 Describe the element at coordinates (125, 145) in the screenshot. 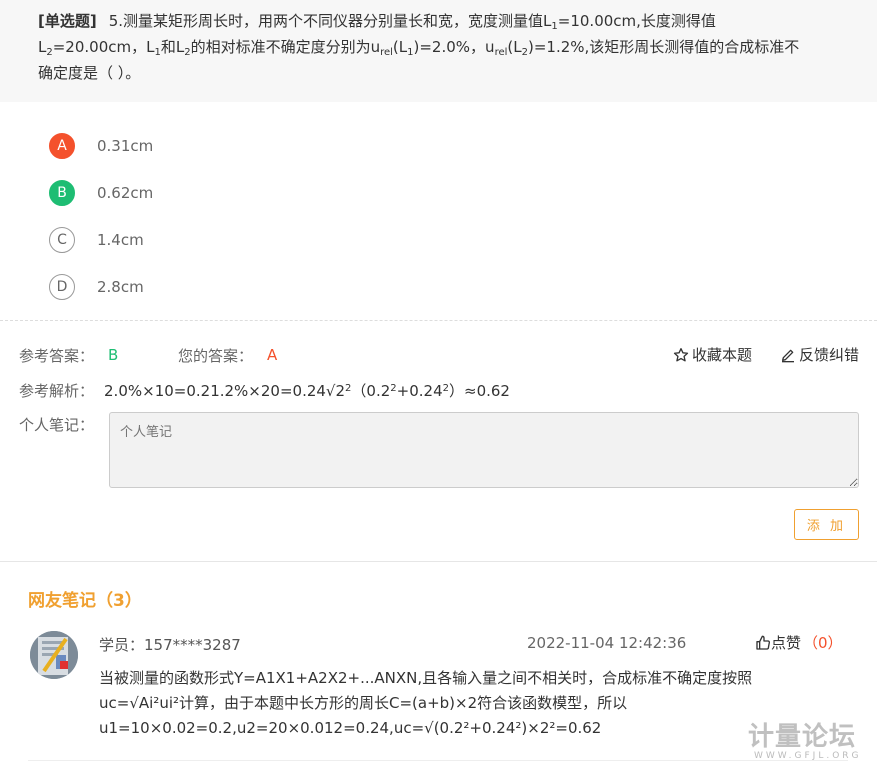

I see `option-a-text: 0.31cm` at that location.